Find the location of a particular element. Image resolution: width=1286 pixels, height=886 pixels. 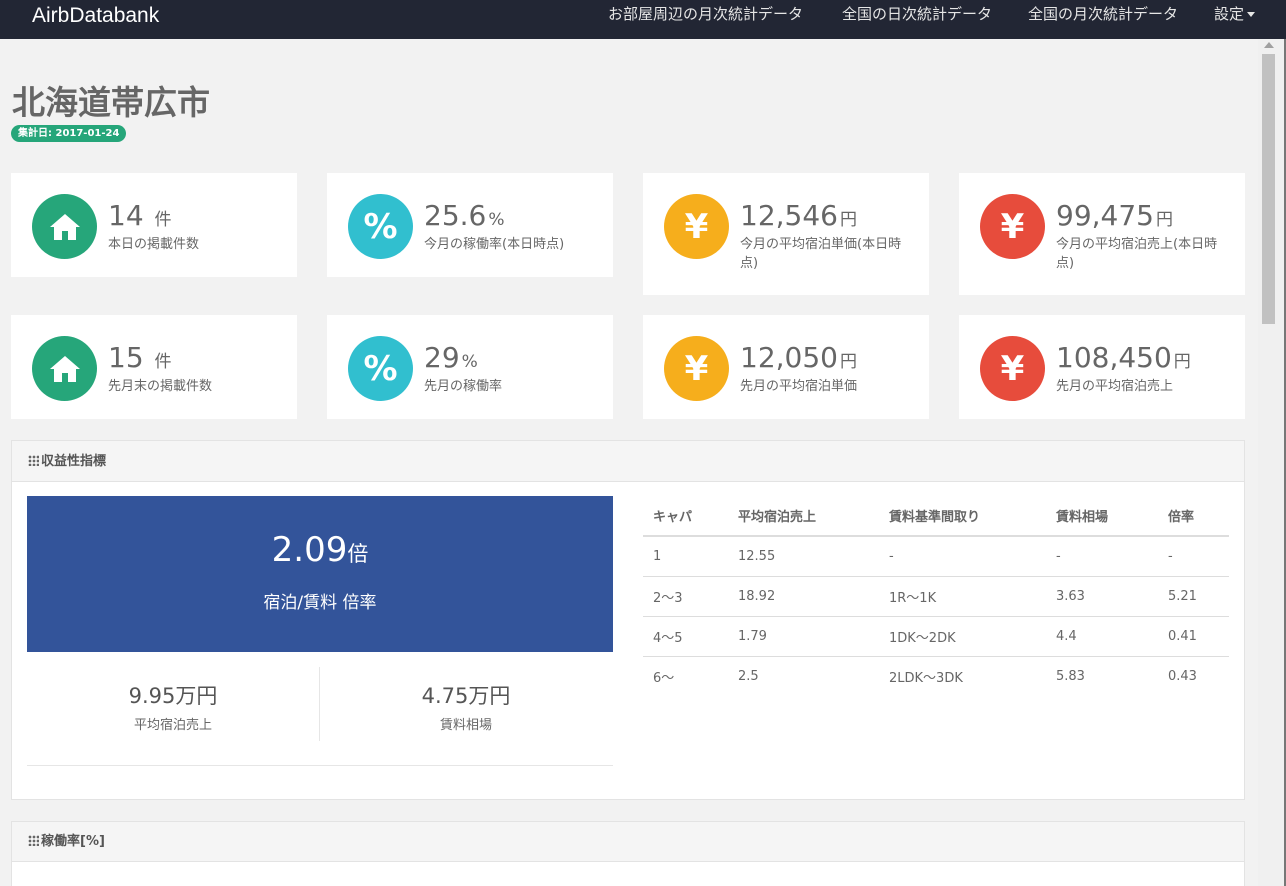

divider is located at coordinates (320, 765).